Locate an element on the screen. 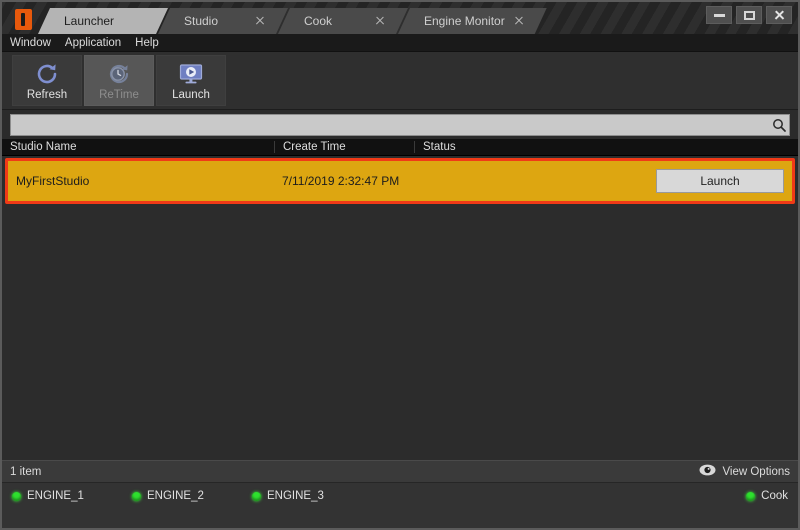  engine-indicator-2: ENGINE_2 is located at coordinates (192, 496).